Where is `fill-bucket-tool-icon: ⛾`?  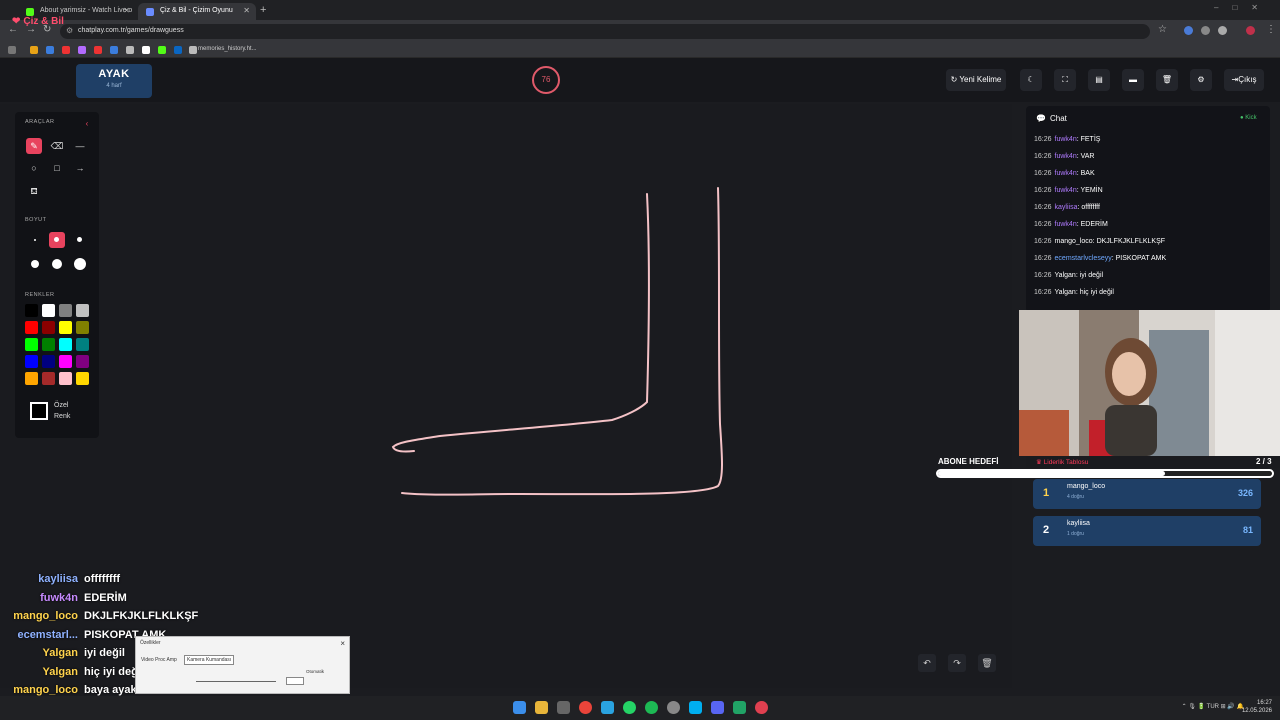 fill-bucket-tool-icon: ⛾ is located at coordinates (34, 191).